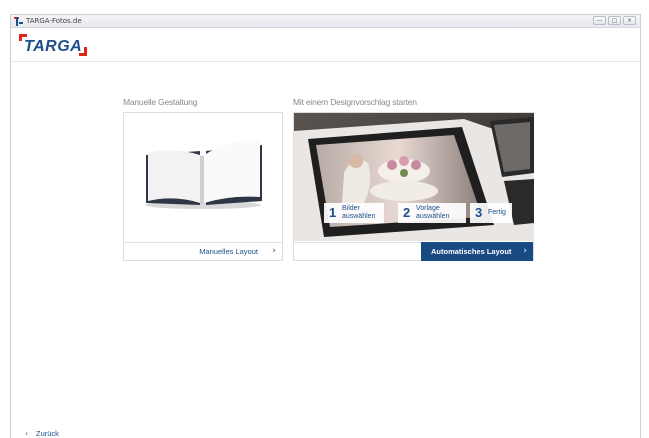 Image resolution: width=649 pixels, height=438 pixels. I want to click on manual-layout-button-label: Manuelles Layout, so click(228, 251).